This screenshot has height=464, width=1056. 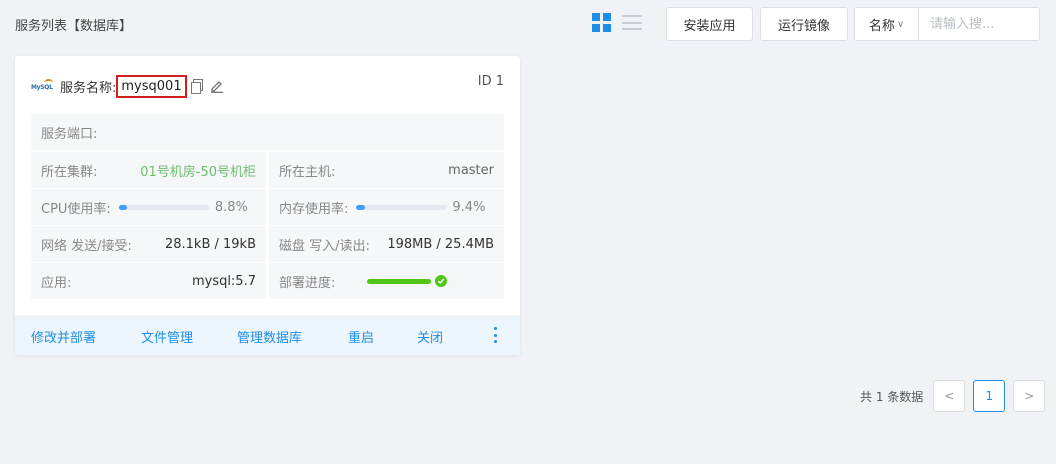 I want to click on net-label: 网络 发送/接受:, so click(x=86, y=246).